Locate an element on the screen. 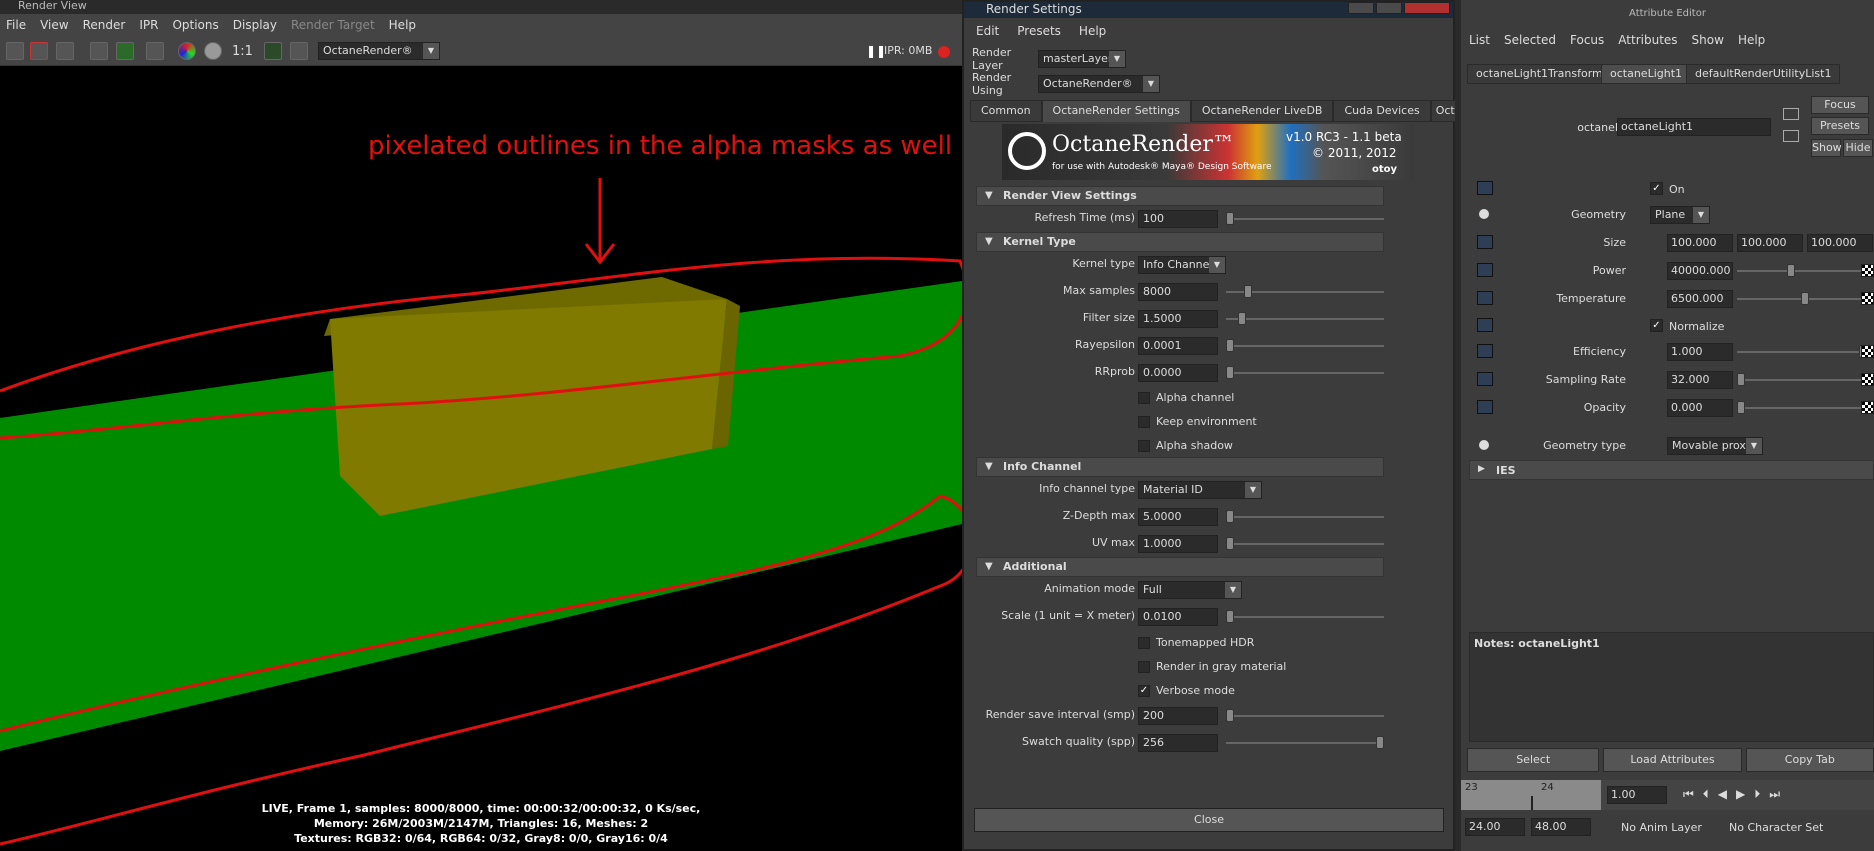 This screenshot has height=851, width=1874. menu-help: Help is located at coordinates (1092, 31).